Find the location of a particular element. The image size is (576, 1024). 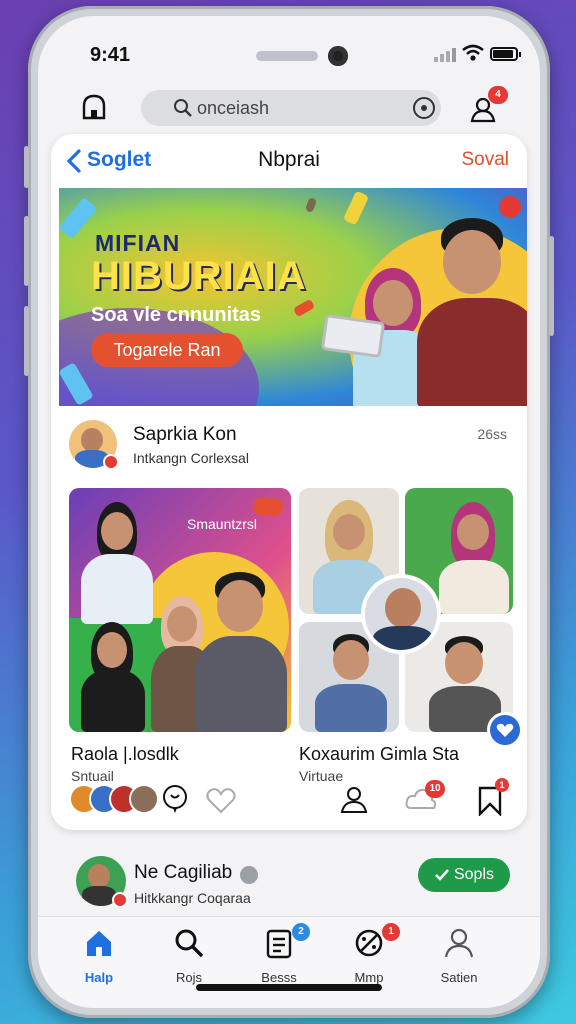

tab-map-label: Mmp is located at coordinates (369, 977).